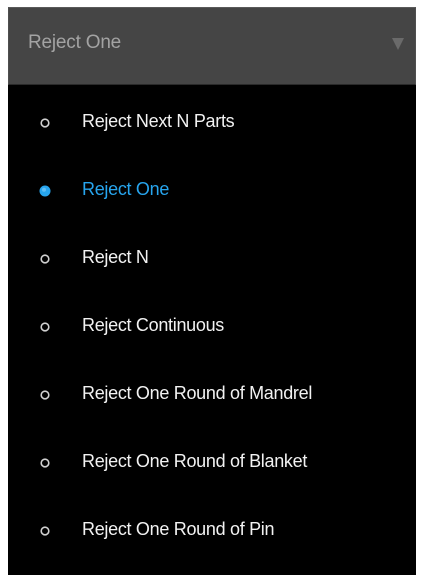 This screenshot has width=421, height=575. What do you see at coordinates (178, 529) in the screenshot?
I see `option-label: Reject One Round of Pin` at bounding box center [178, 529].